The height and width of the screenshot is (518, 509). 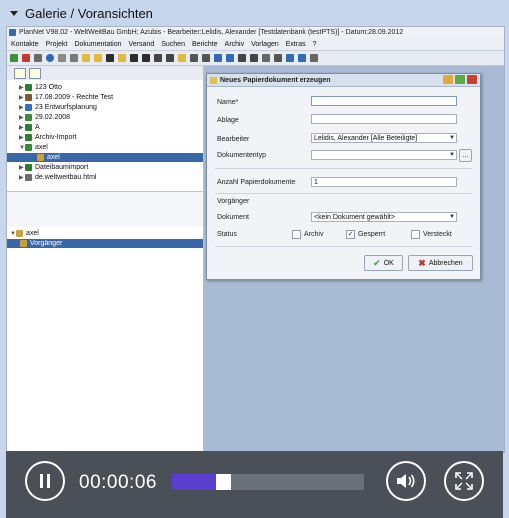 What do you see at coordinates (20, 73) in the screenshot?
I see `tab-tree-icon` at bounding box center [20, 73].